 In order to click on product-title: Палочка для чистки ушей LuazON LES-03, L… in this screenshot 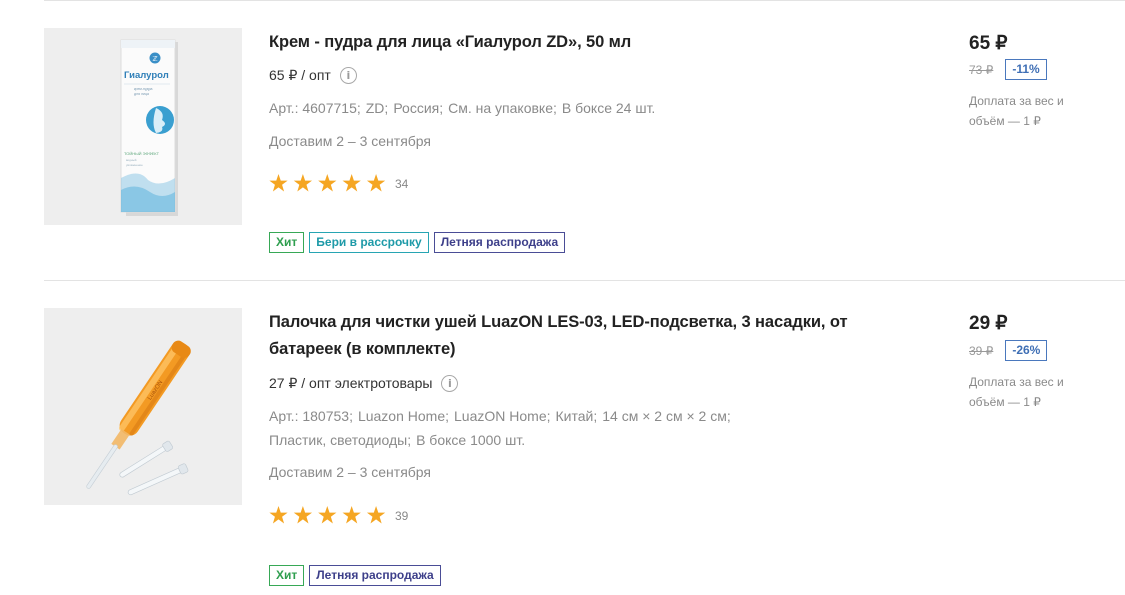, I will do `click(569, 336)`.